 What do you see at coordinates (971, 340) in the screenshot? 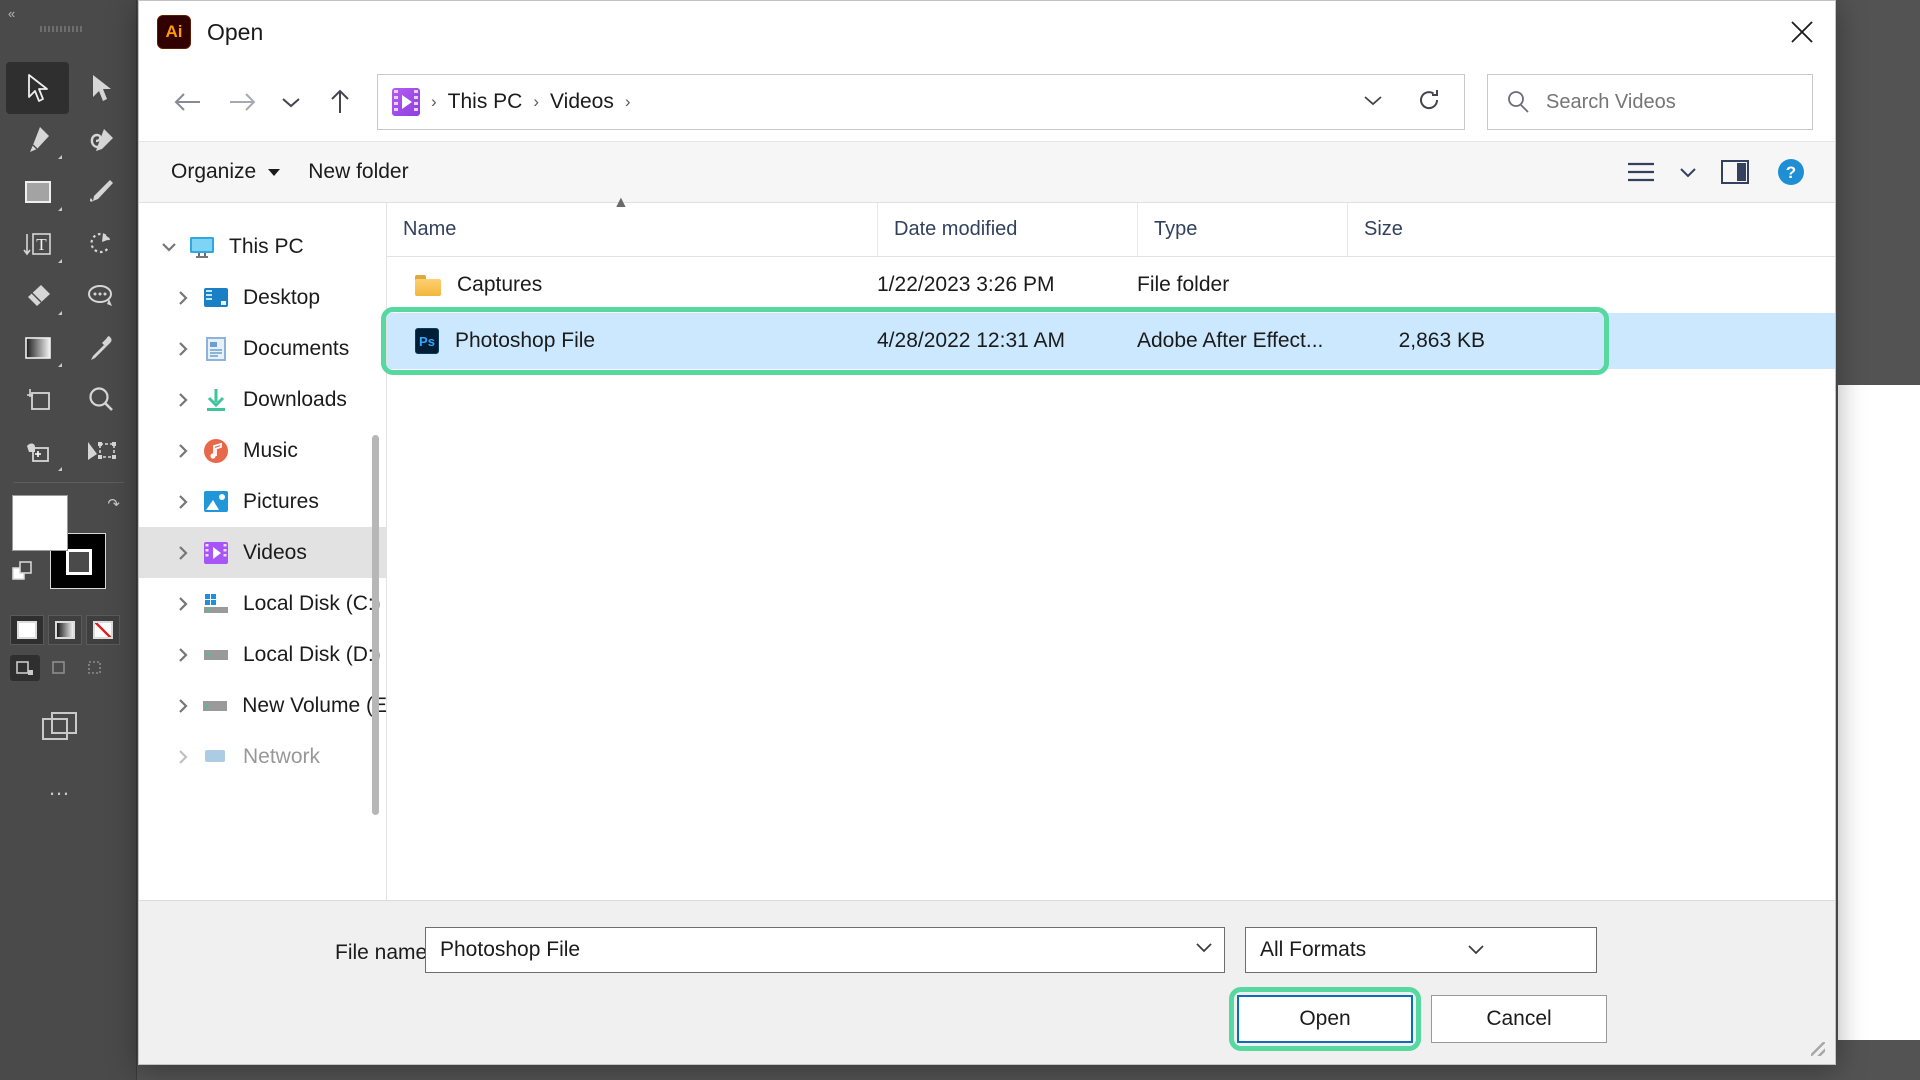
I see `file-date-cell: 4/28/2022 12:31 AM` at bounding box center [971, 340].